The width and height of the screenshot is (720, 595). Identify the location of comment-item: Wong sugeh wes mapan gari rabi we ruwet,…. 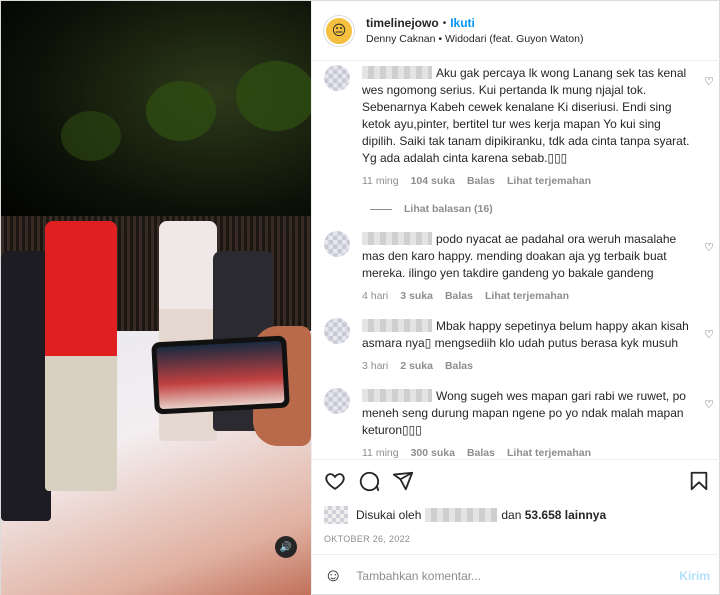
(516, 423).